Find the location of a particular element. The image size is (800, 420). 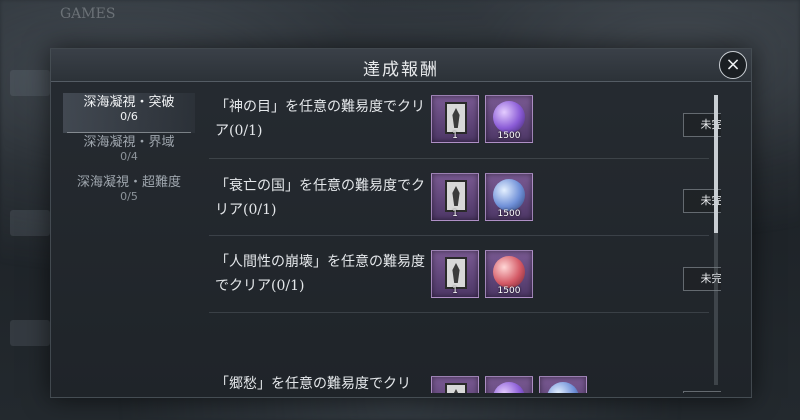

scrollbar-thumb is located at coordinates (716, 164).